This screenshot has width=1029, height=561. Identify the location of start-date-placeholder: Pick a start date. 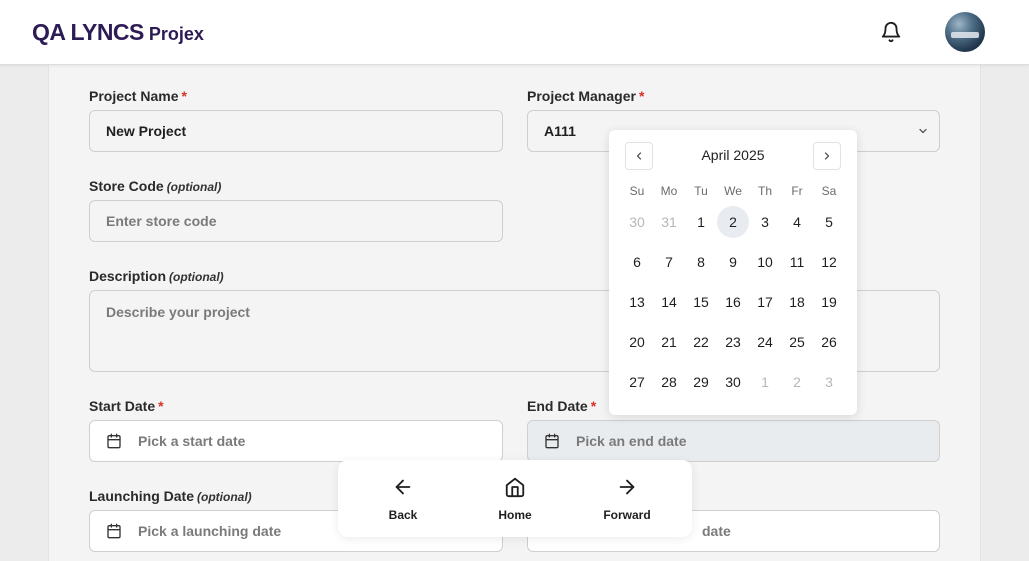
(192, 441).